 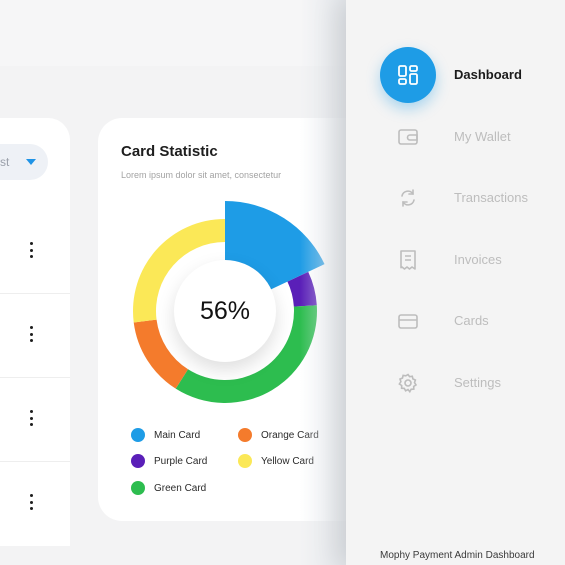 What do you see at coordinates (478, 259) in the screenshot?
I see `sidebar-item-label: Invoices` at bounding box center [478, 259].